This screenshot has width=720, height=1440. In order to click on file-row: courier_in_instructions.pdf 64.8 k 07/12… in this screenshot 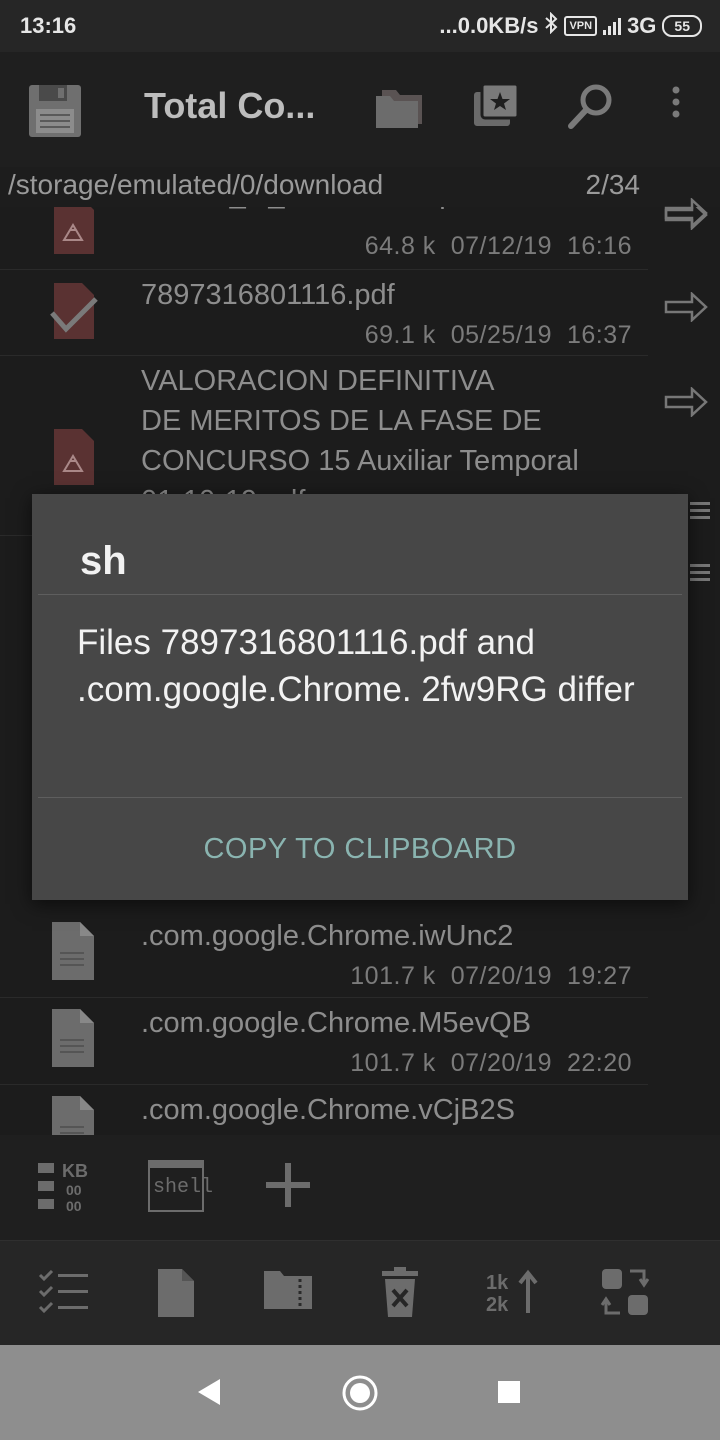, I will do `click(324, 235)`.